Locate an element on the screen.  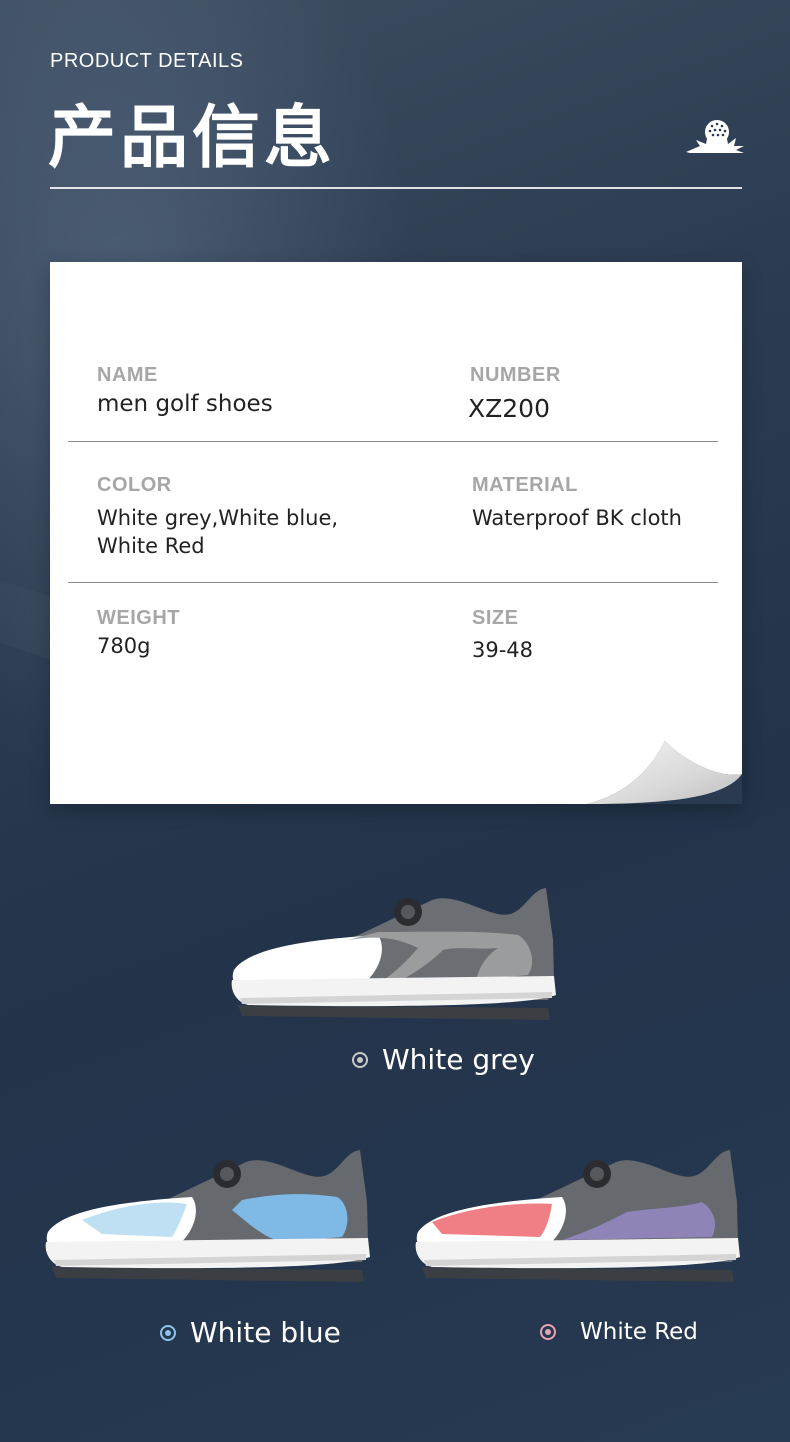
shoe-white-grey is located at coordinates (393, 954).